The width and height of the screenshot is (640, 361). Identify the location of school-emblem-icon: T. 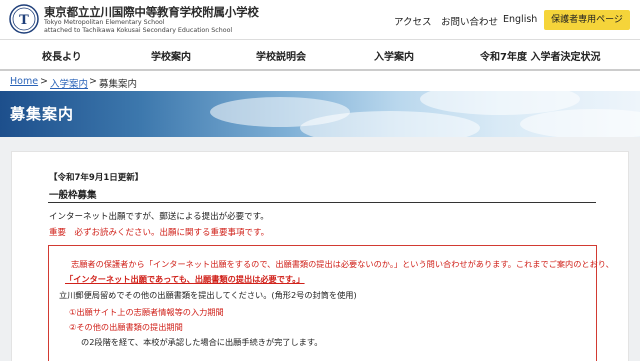
(24, 19).